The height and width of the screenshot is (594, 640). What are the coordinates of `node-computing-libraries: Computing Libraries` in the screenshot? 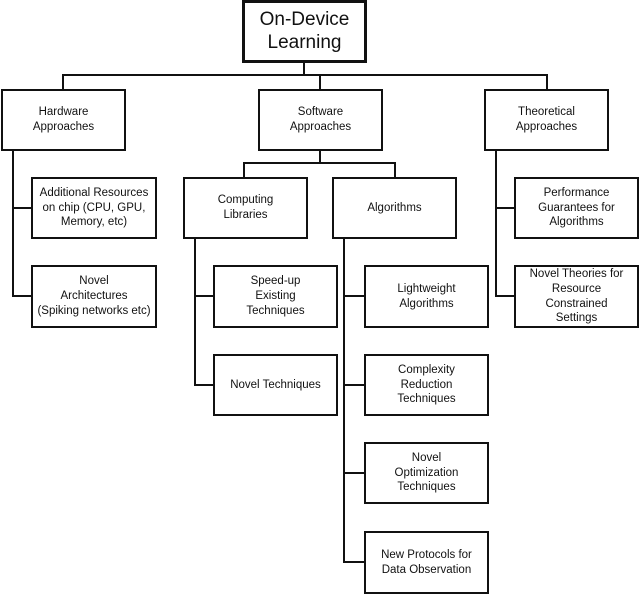 It's located at (245, 208).